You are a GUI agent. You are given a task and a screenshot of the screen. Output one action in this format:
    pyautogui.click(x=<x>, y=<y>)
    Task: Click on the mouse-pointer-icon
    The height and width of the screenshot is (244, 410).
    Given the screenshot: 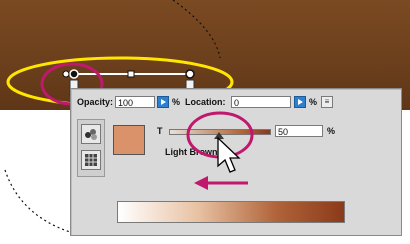 What is the action you would take?
    pyautogui.click(x=229, y=154)
    